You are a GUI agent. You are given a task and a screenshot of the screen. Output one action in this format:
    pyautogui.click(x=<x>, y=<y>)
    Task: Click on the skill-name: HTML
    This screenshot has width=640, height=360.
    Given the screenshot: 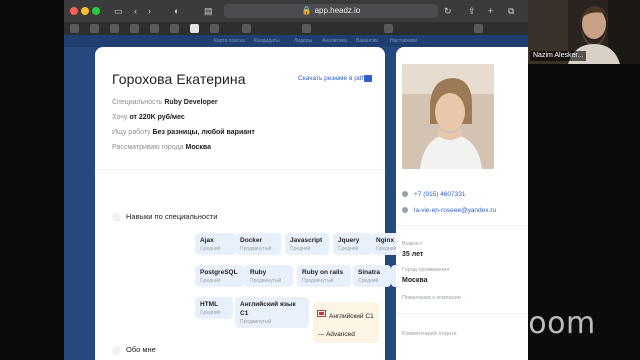 What is the action you would take?
    pyautogui.click(x=209, y=304)
    